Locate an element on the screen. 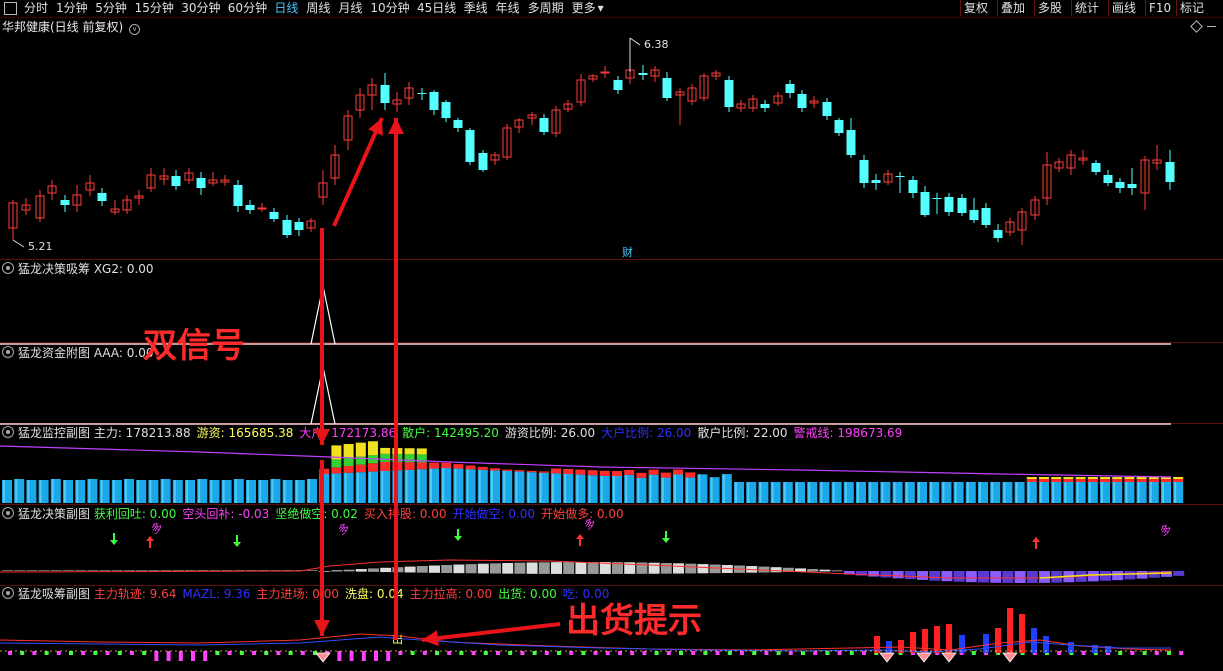  entry-diamond-icon is located at coordinates (949, 657).